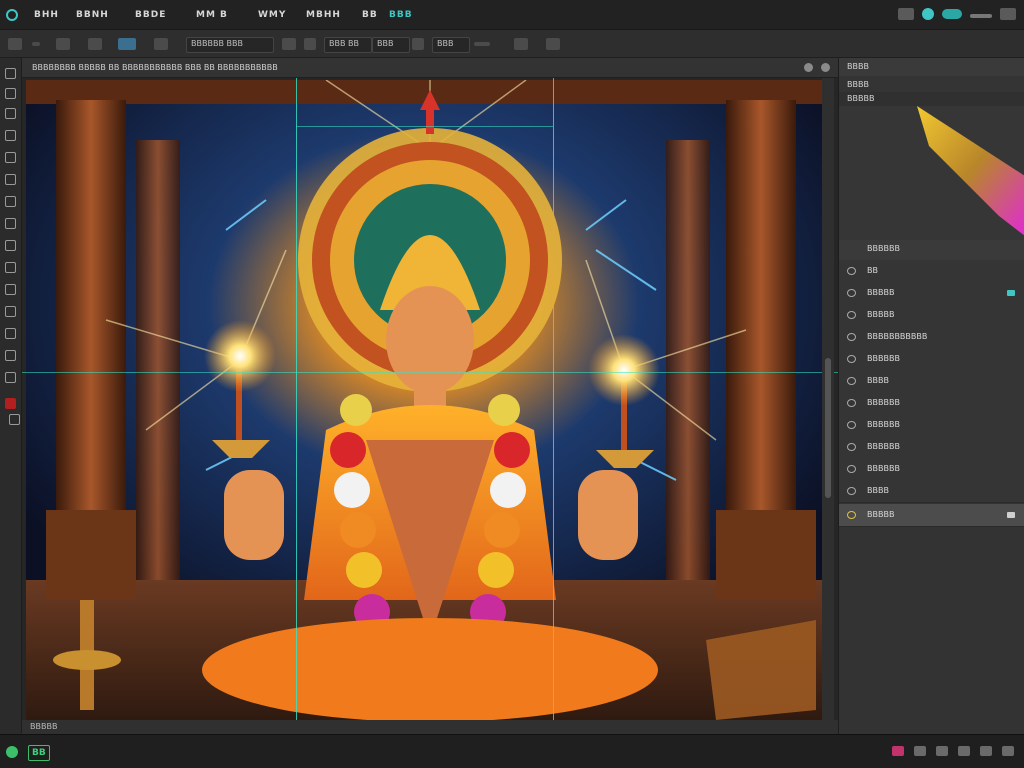 This screenshot has height=768, width=1024. Describe the element at coordinates (521, 44) in the screenshot. I see `select-mask-icon` at that location.